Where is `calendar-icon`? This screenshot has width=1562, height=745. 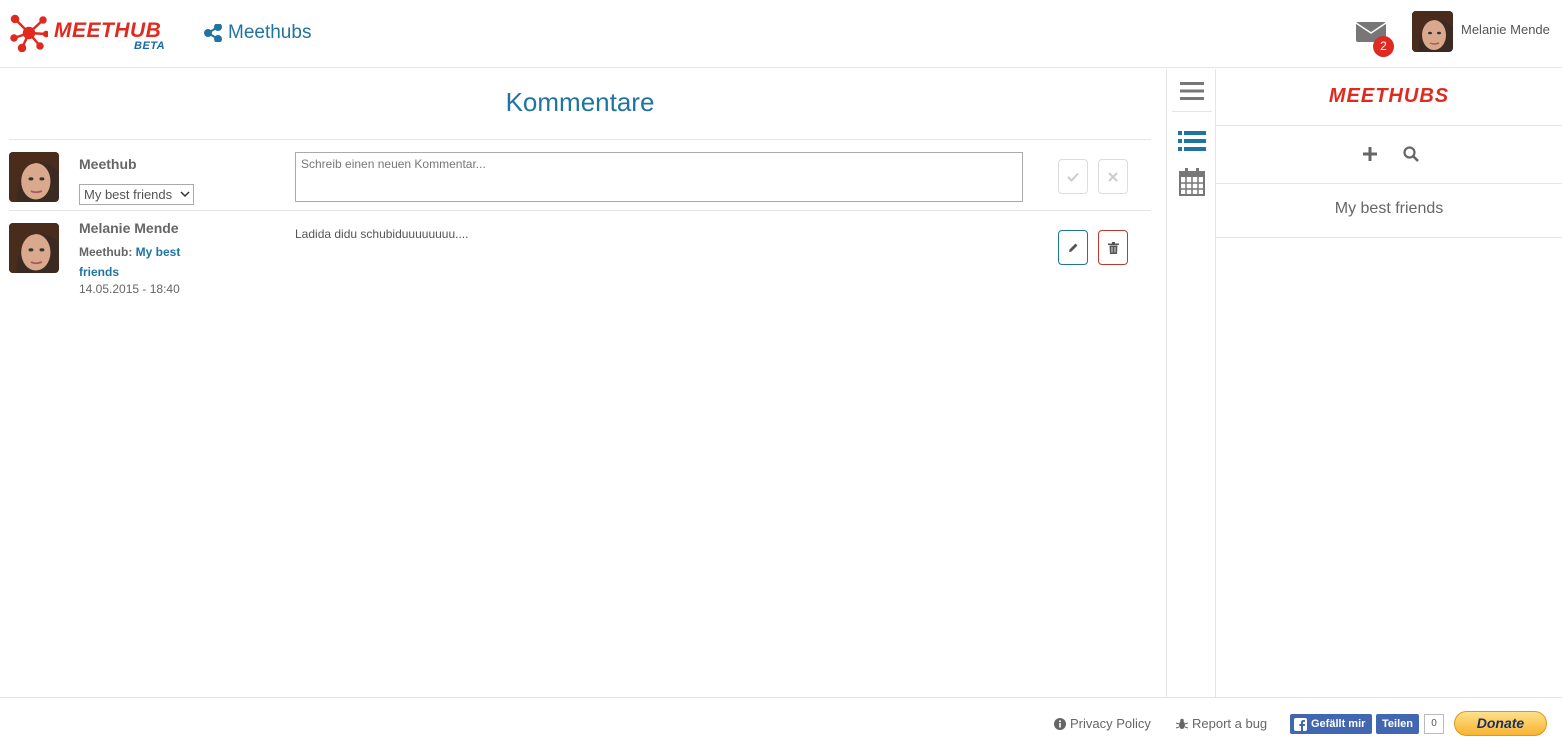
calendar-icon is located at coordinates (1192, 182).